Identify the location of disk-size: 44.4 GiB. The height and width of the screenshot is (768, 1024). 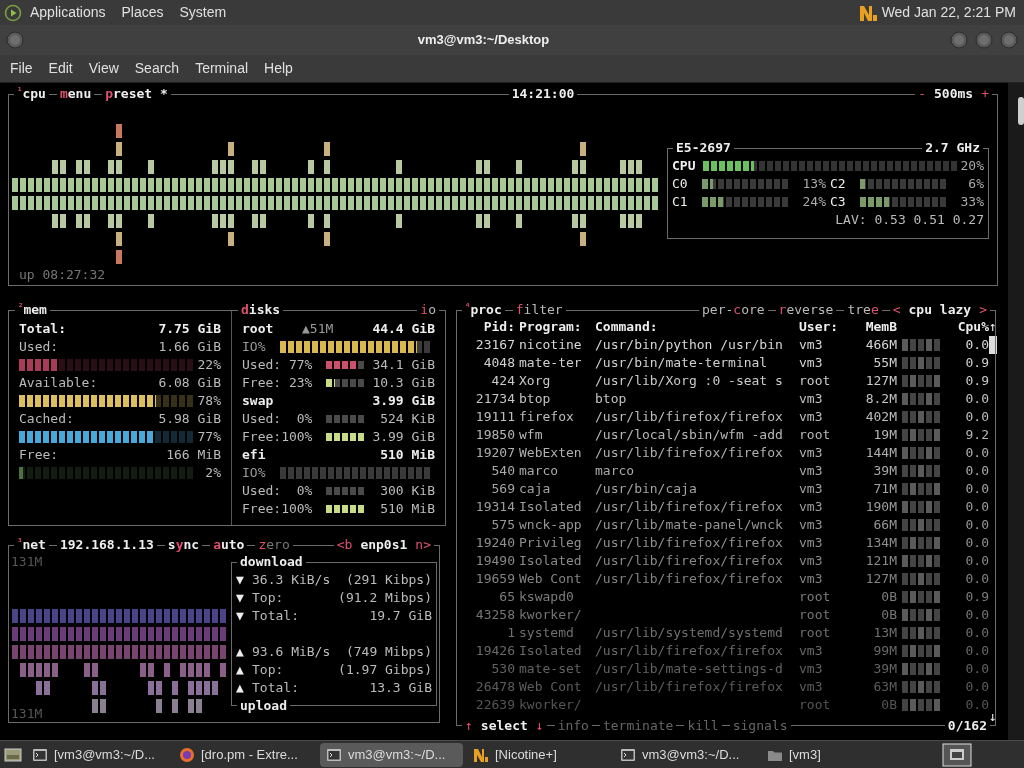
(403, 329).